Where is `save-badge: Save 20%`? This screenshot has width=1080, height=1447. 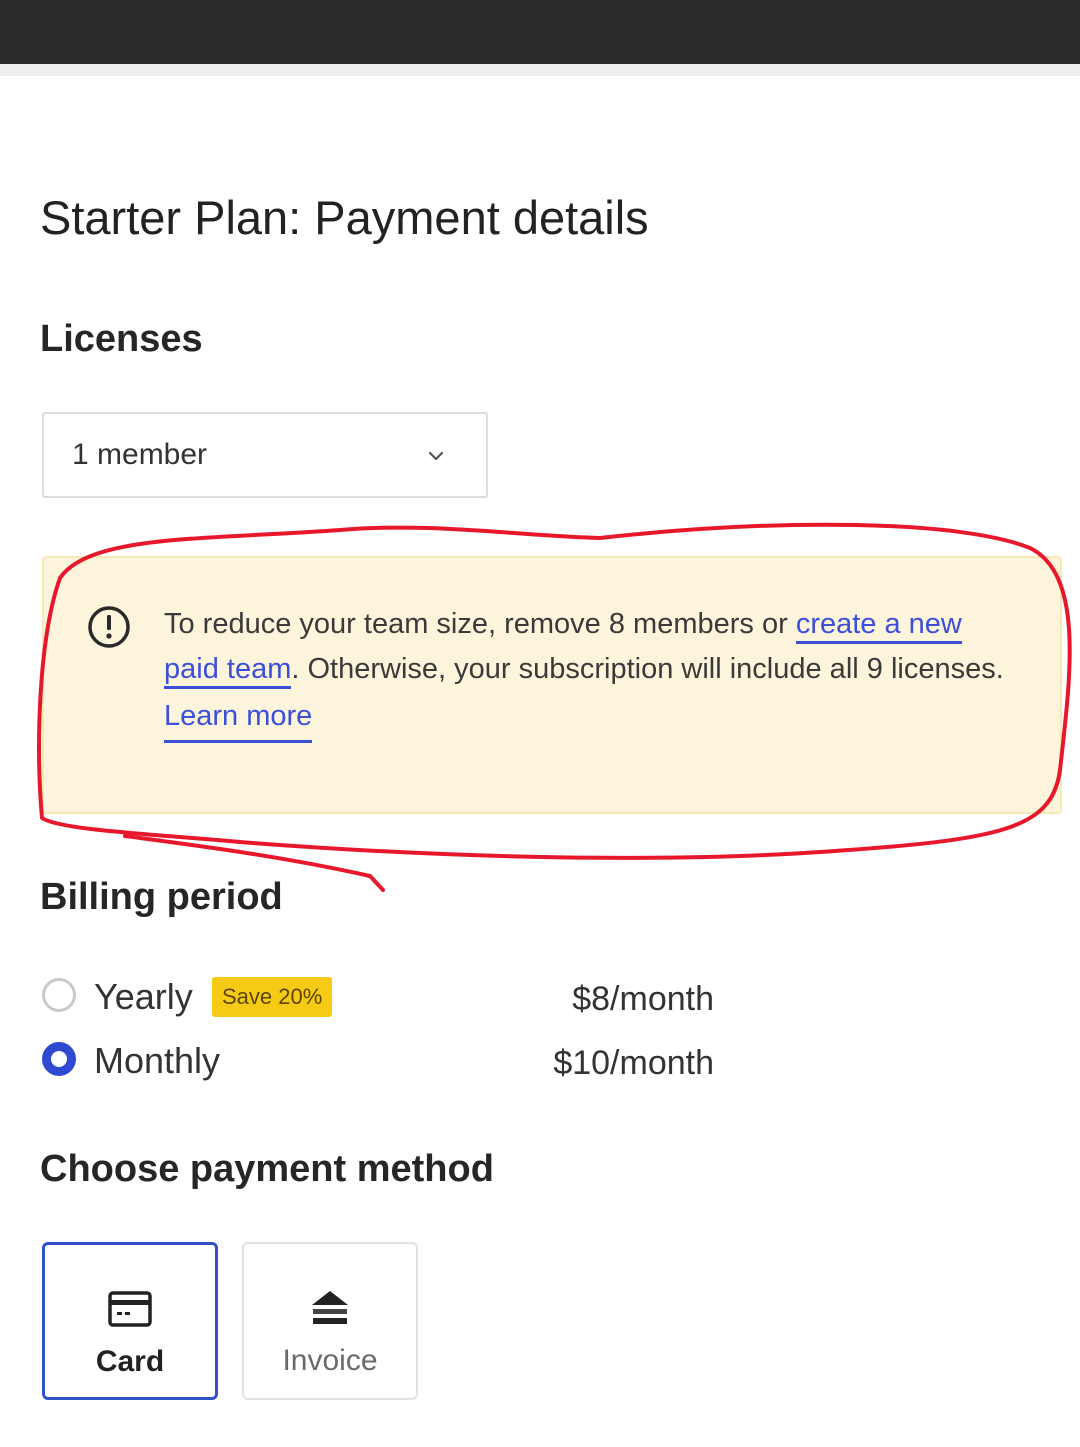
save-badge: Save 20% is located at coordinates (272, 997).